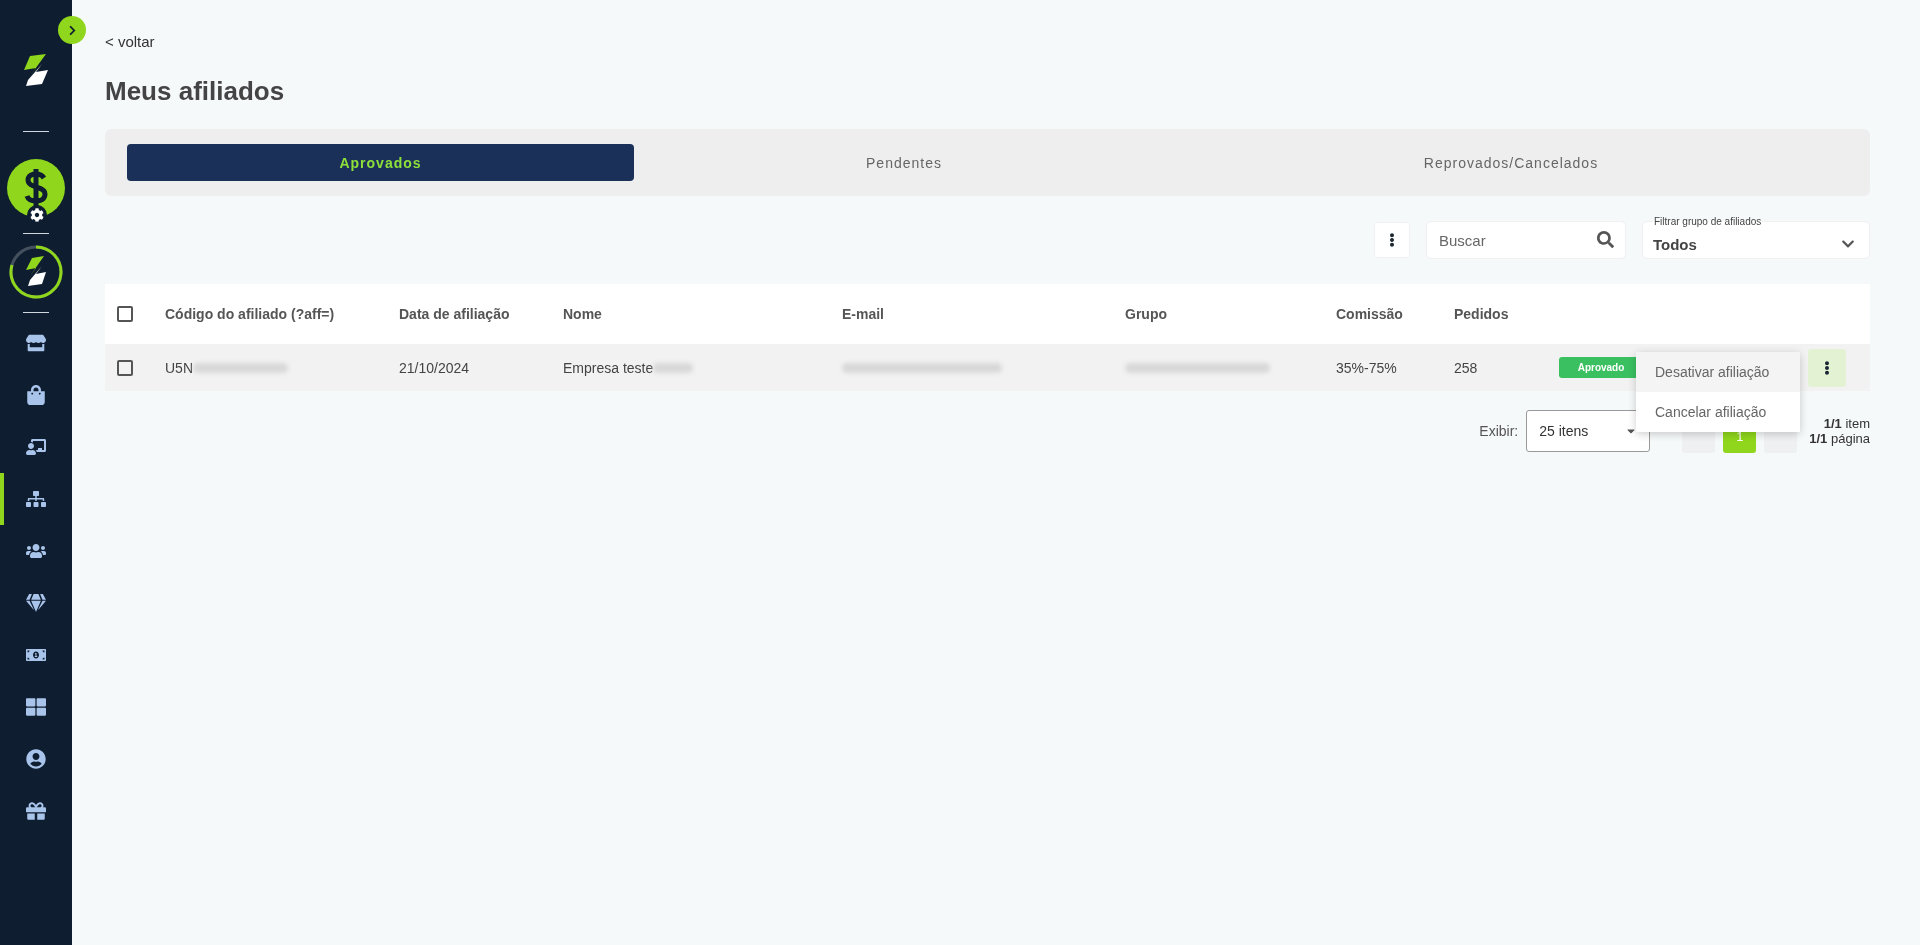 The height and width of the screenshot is (945, 1920). What do you see at coordinates (987, 41) in the screenshot?
I see `back-link: < voltar` at bounding box center [987, 41].